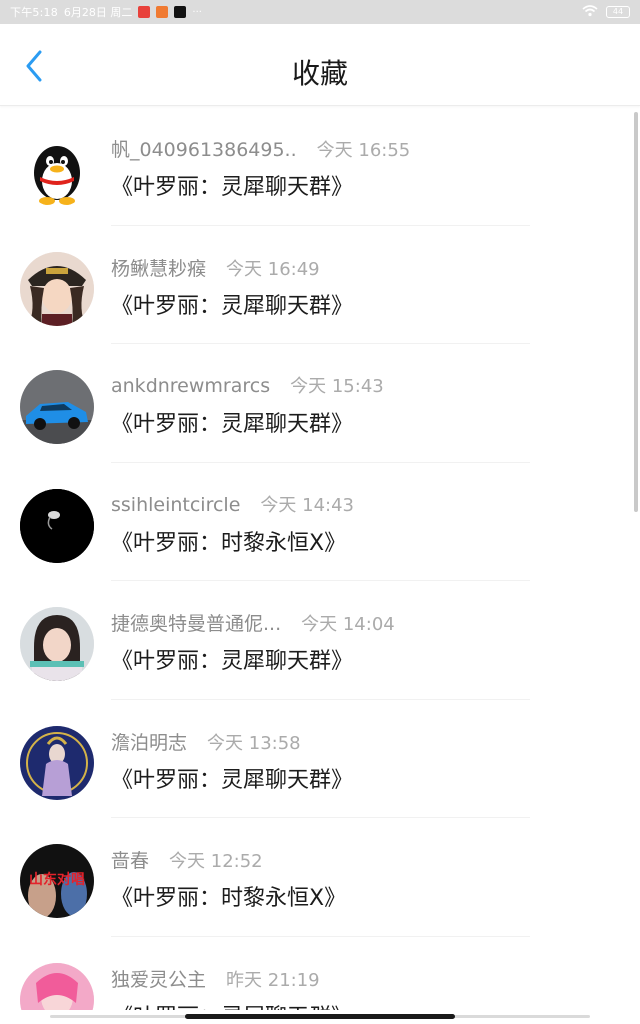 This screenshot has width=640, height=1024. What do you see at coordinates (216, 861) in the screenshot?
I see `timestamp: 今天 12:52` at bounding box center [216, 861].